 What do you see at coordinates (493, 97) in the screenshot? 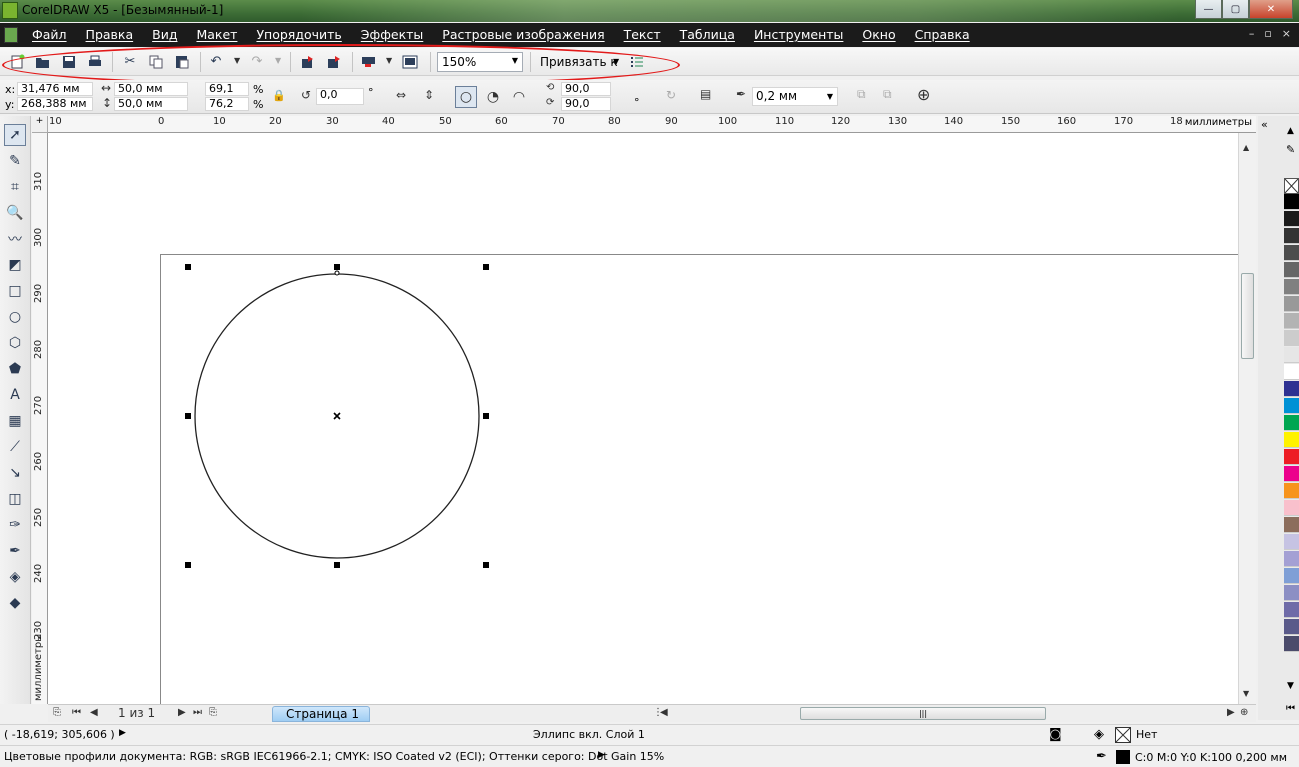
I see `pie-shape-button: ◔` at bounding box center [493, 97].